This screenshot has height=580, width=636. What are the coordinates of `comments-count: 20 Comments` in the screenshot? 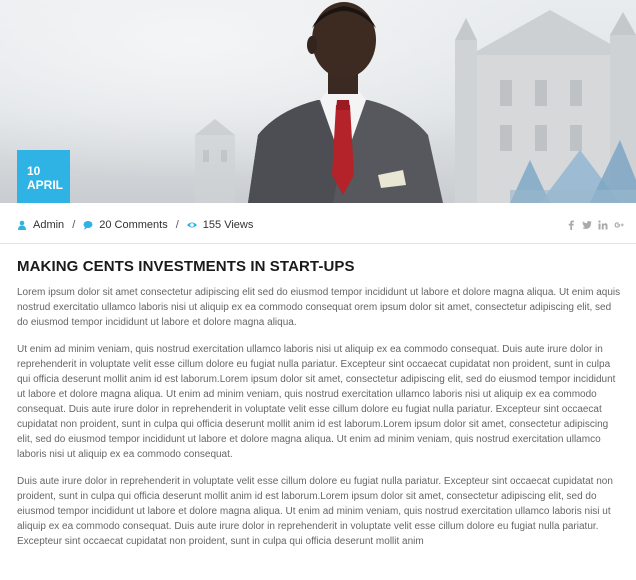 It's located at (133, 225).